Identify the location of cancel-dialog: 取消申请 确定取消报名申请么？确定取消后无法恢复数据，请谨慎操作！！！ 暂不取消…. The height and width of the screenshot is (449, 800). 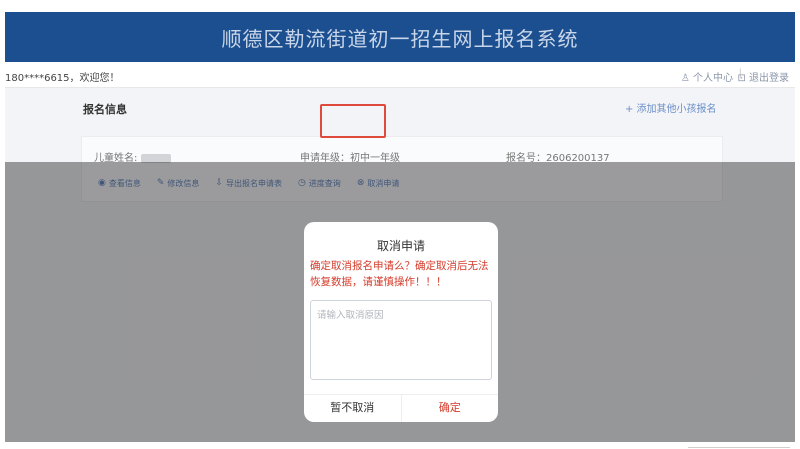
(401, 322).